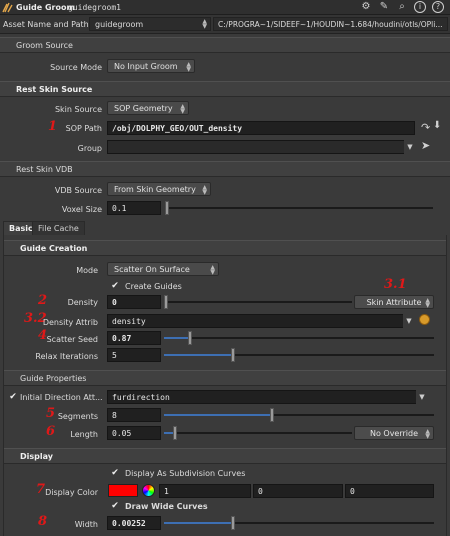  I want to click on length-override-dropdown: No Override ▲ ▼, so click(394, 433).